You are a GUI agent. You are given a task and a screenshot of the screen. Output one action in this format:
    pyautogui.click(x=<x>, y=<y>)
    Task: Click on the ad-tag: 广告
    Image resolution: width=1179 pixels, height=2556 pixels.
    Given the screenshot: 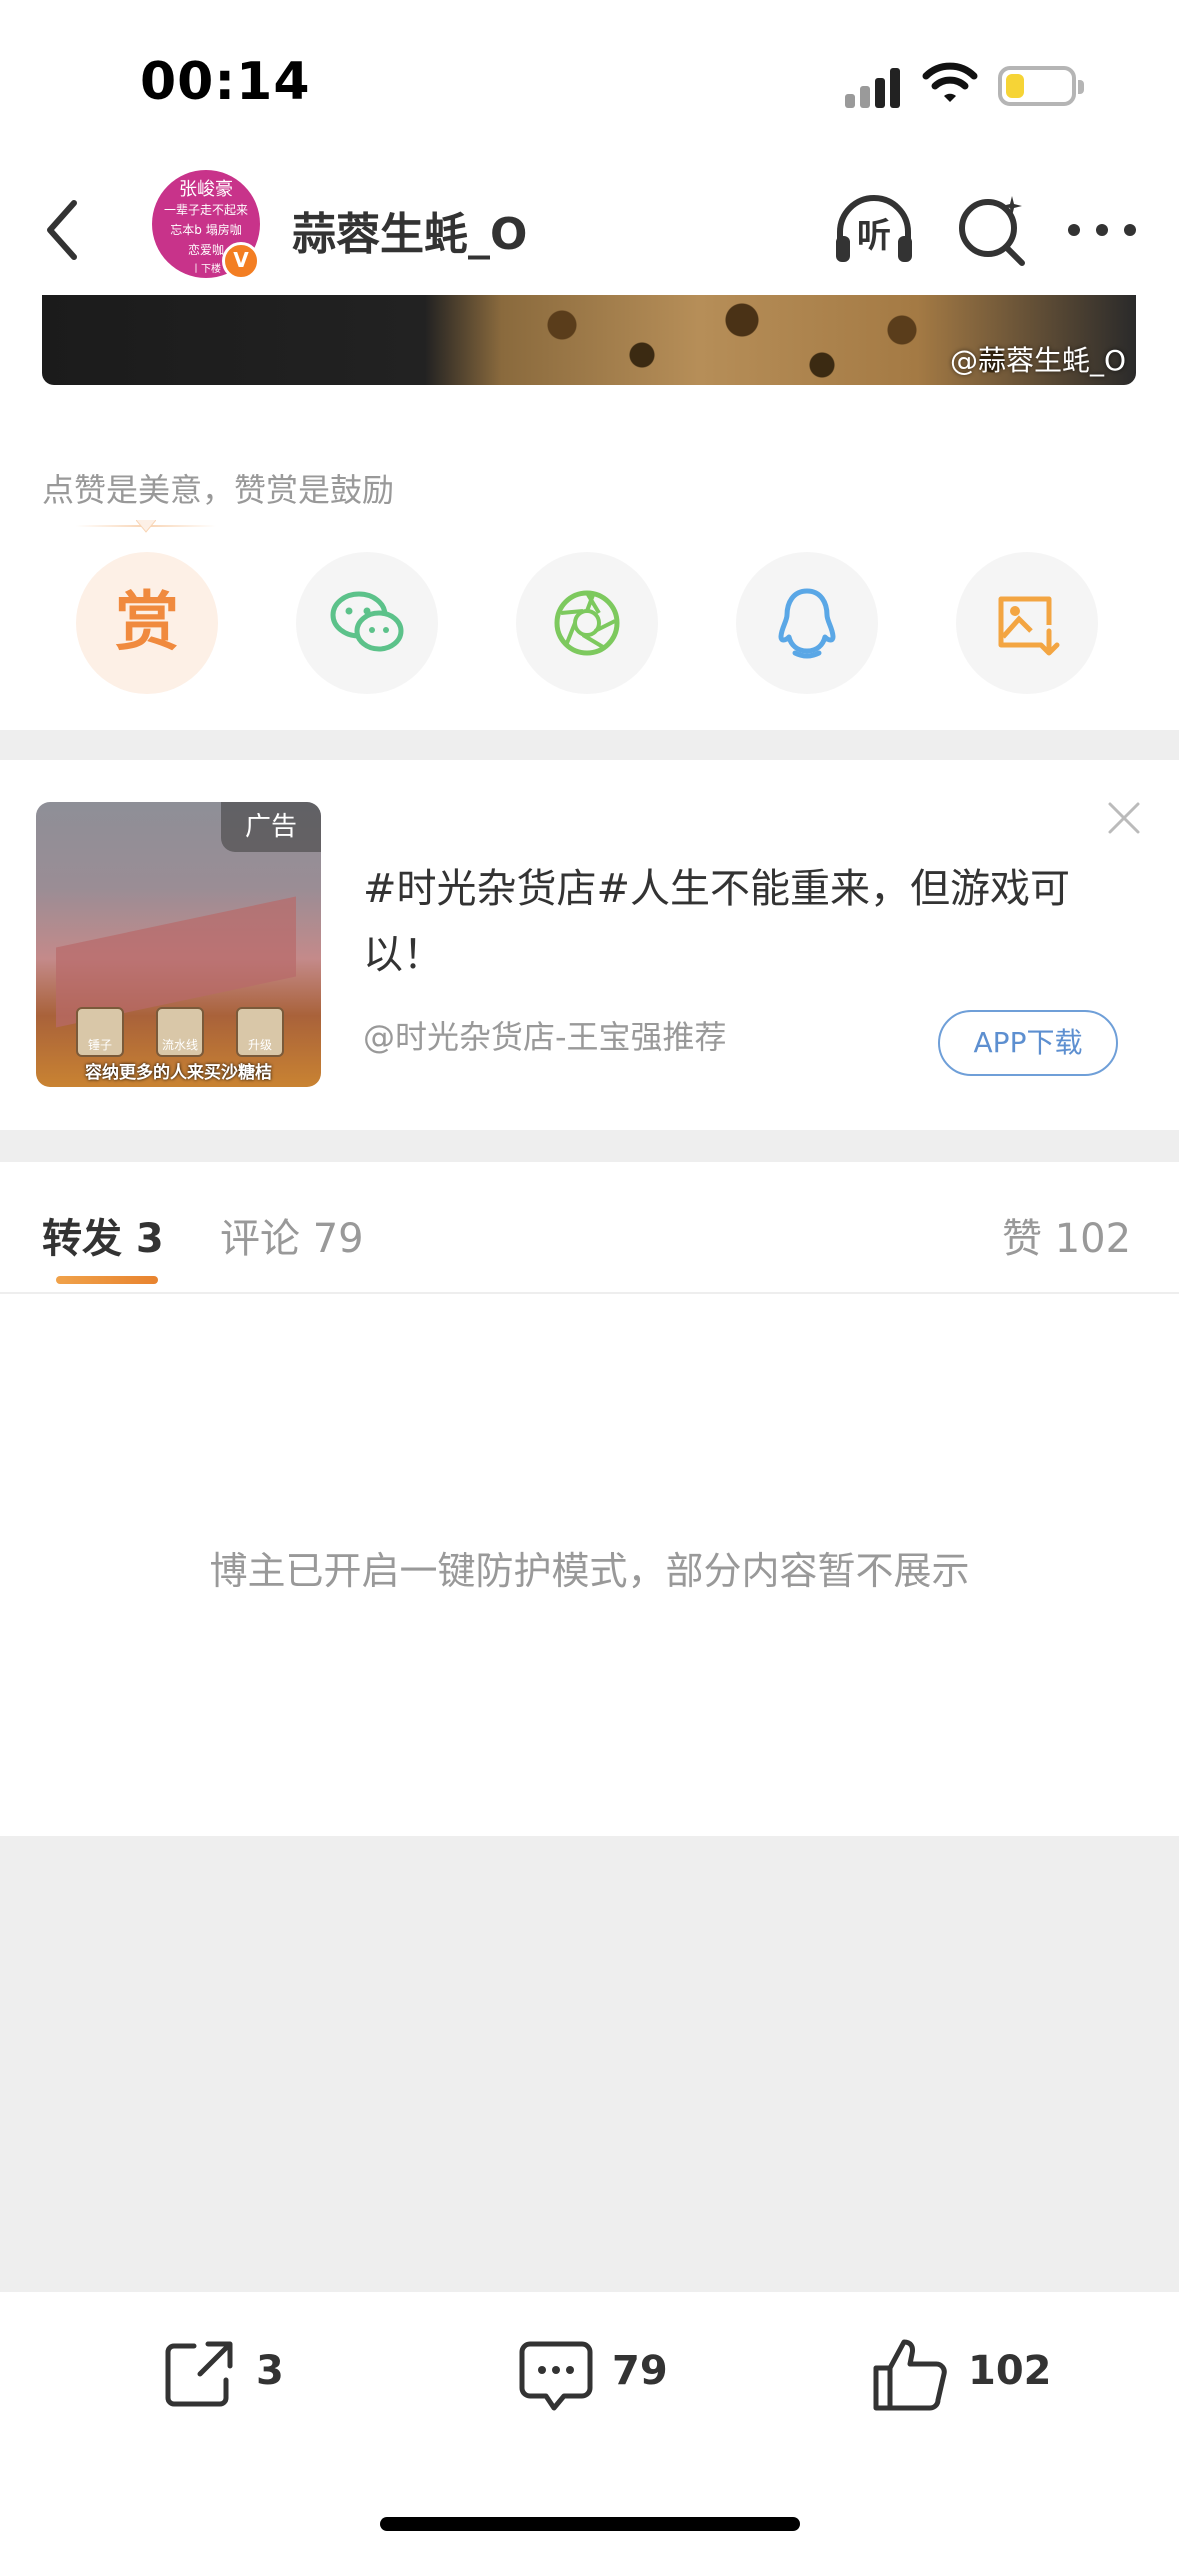 What is the action you would take?
    pyautogui.click(x=271, y=827)
    